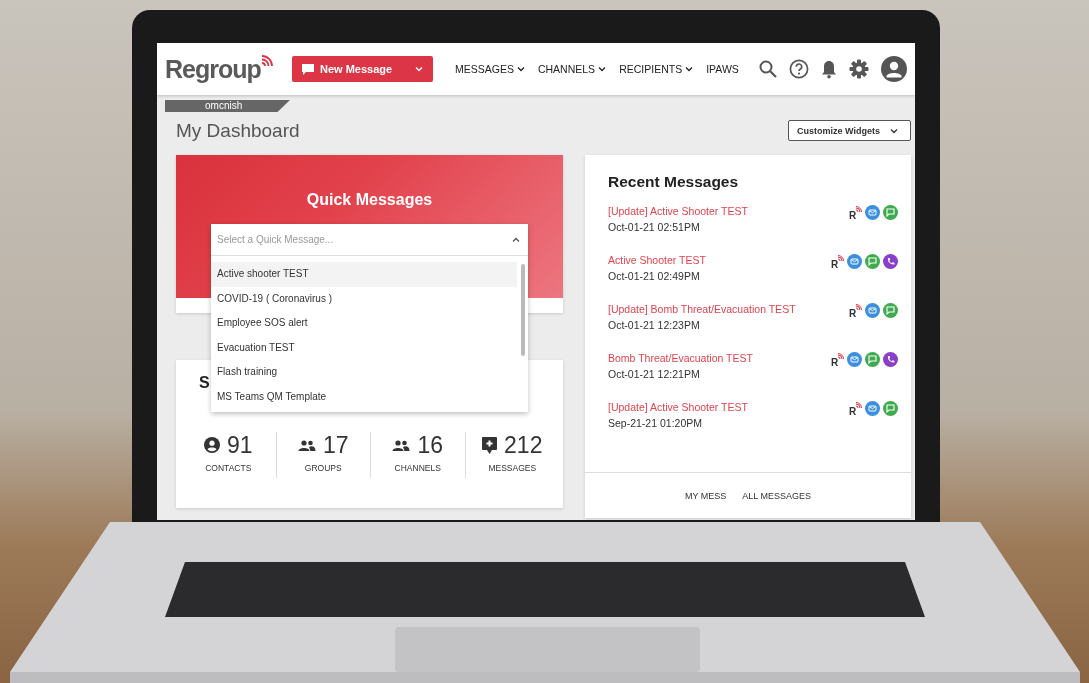  I want to click on page-title: My Dashboard, so click(238, 130).